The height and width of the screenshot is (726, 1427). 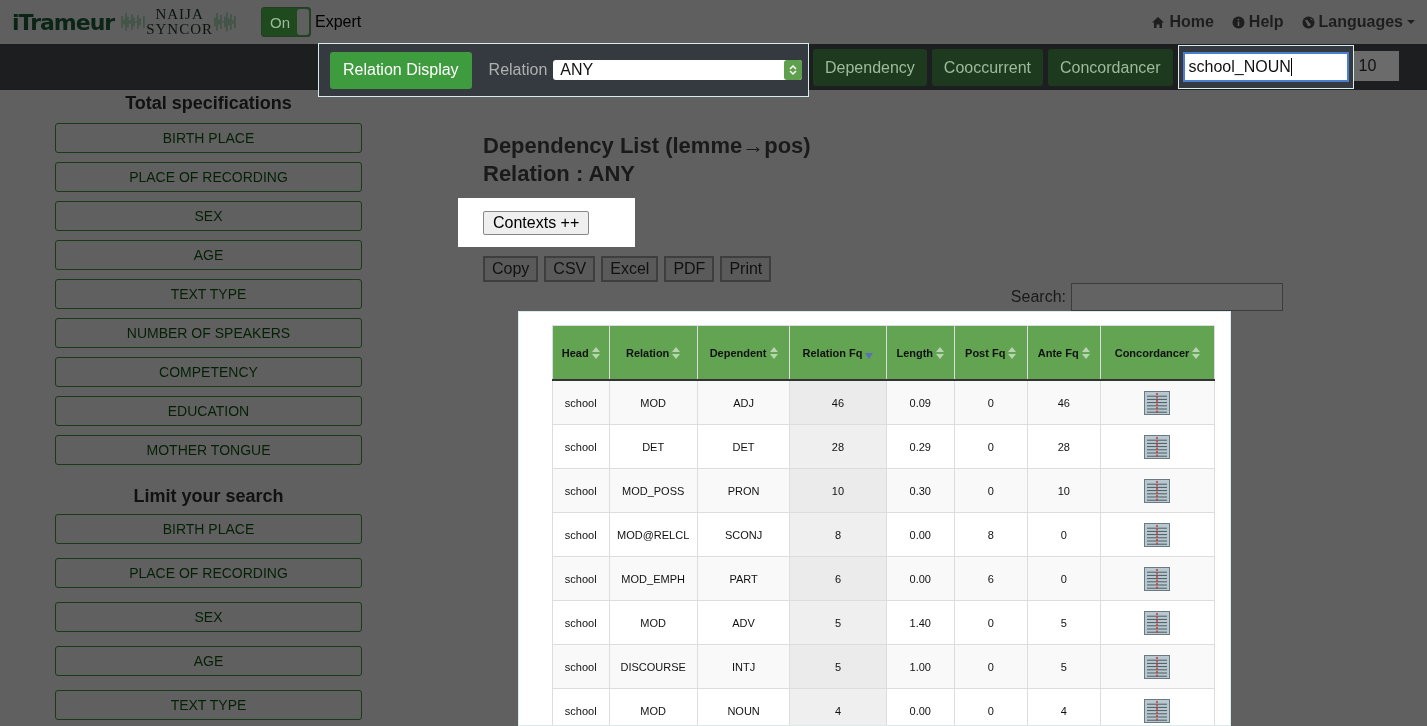 What do you see at coordinates (1257, 22) in the screenshot?
I see `help-link: Help` at bounding box center [1257, 22].